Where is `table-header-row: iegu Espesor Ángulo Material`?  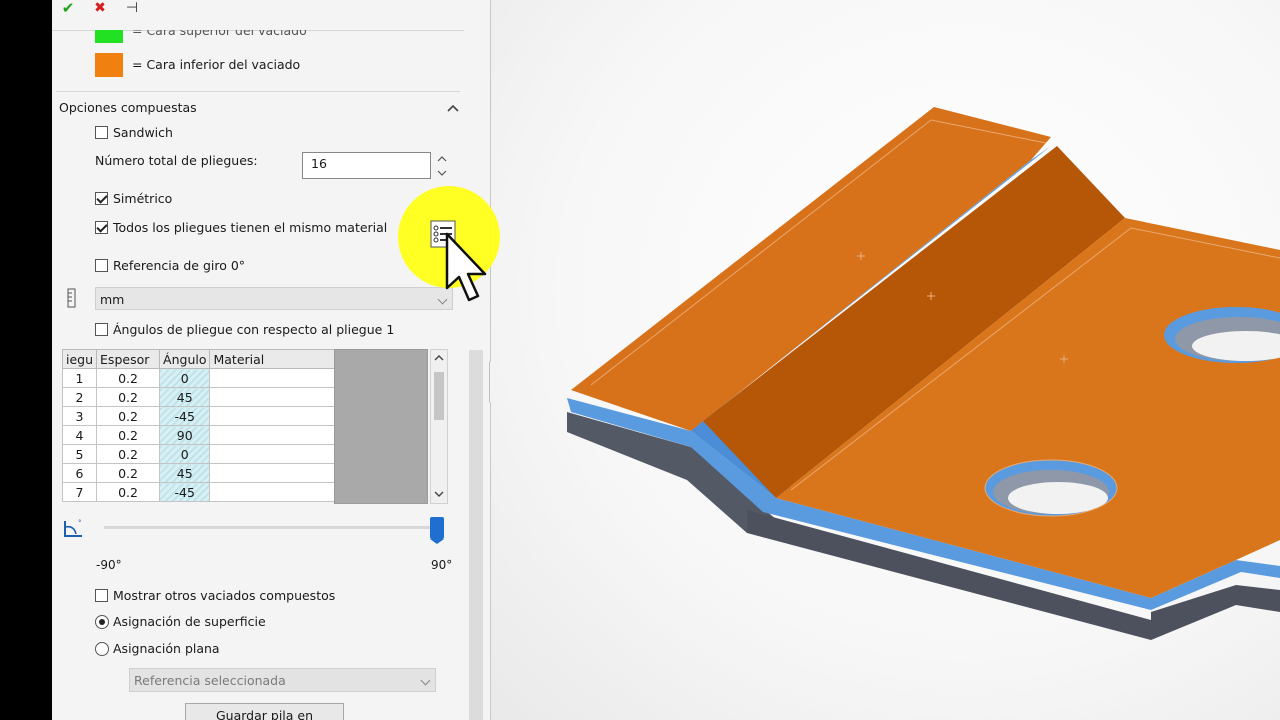
table-header-row: iegu Espesor Ángulo Material is located at coordinates (199, 359).